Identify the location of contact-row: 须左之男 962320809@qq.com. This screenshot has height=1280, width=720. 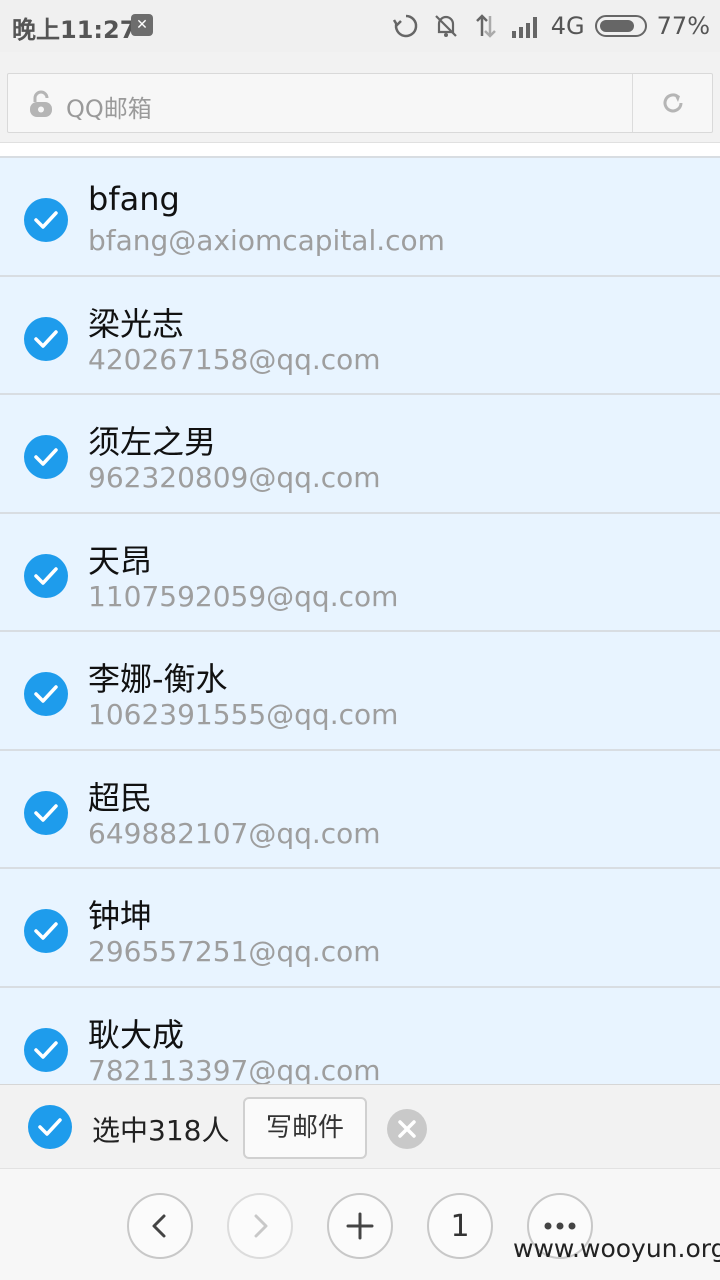
(360, 452).